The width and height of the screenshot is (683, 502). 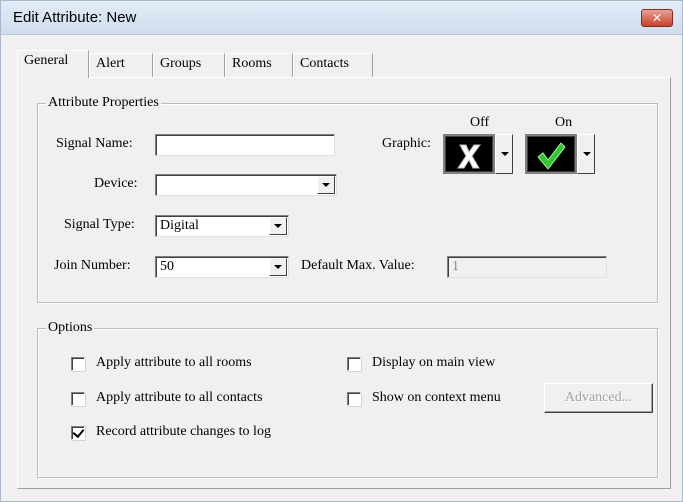 I want to click on green-check-icon, so click(x=551, y=156).